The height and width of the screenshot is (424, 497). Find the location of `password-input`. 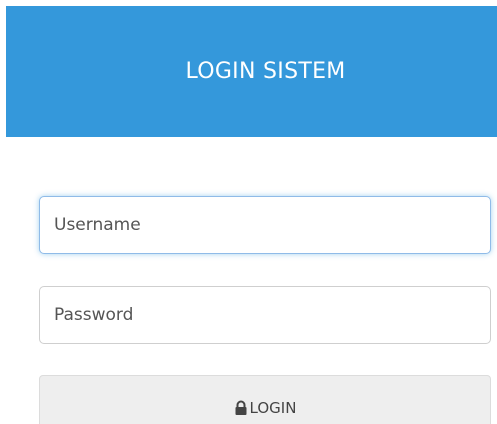

password-input is located at coordinates (265, 315).